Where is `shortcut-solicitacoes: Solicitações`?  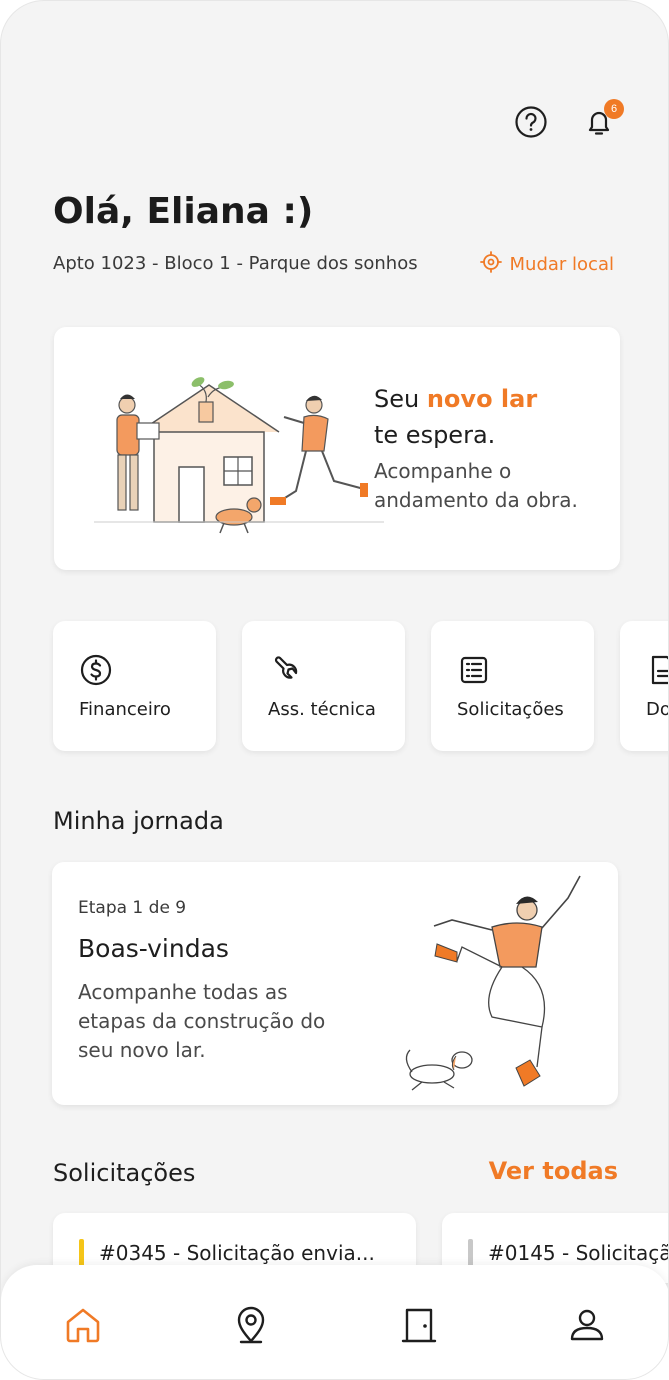 shortcut-solicitacoes: Solicitações is located at coordinates (512, 686).